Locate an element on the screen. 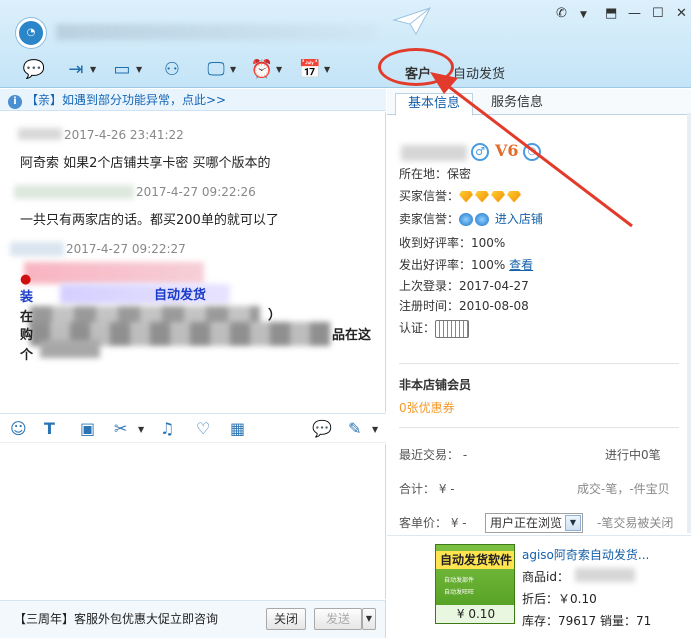 This screenshot has height=638, width=691. message-fragment: 装 is located at coordinates (27, 297).